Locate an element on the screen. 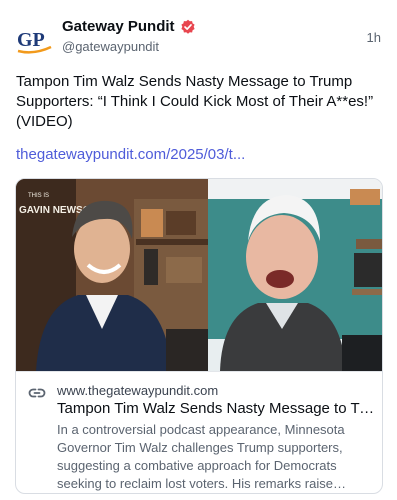 The image size is (397, 500). card-domain: www.thegatewaypundit.com is located at coordinates (138, 390).